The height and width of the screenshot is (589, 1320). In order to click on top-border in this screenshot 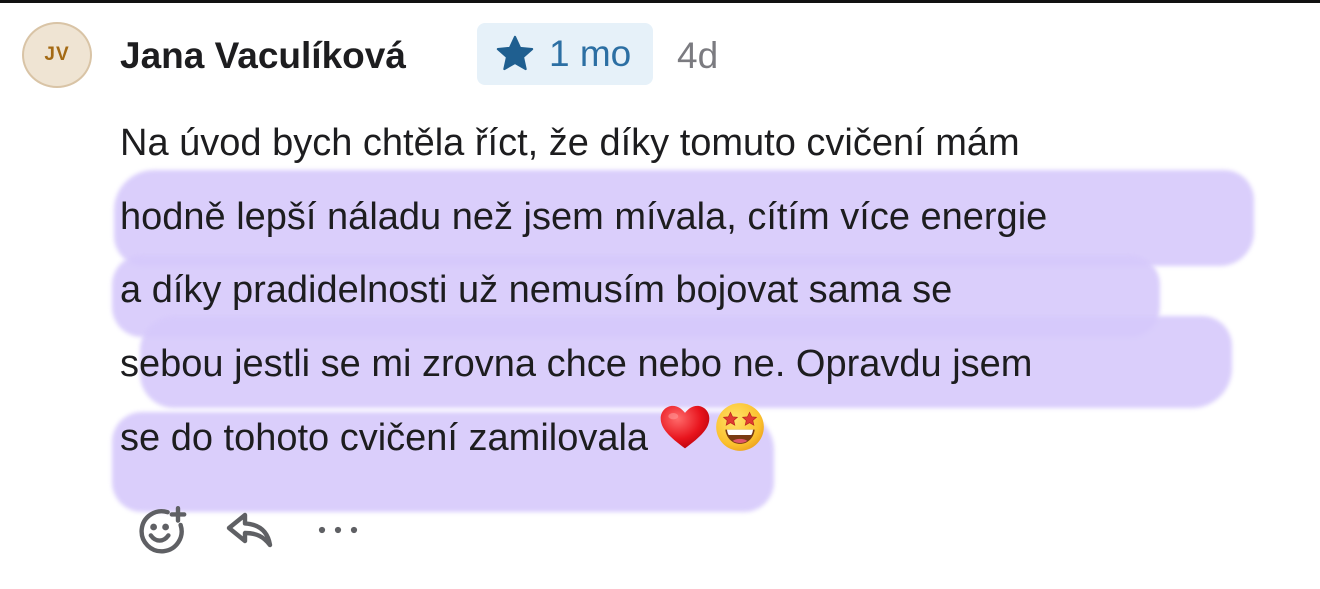, I will do `click(660, 1)`.